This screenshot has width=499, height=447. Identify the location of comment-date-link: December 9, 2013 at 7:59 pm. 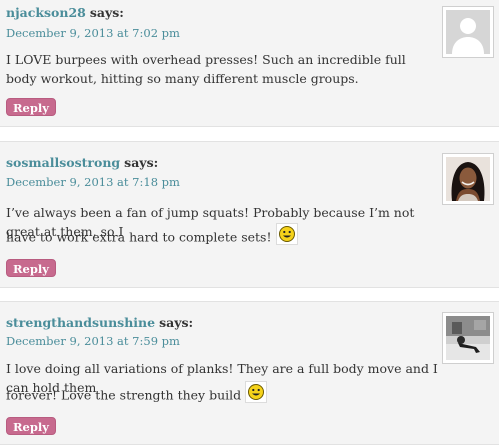
(93, 341).